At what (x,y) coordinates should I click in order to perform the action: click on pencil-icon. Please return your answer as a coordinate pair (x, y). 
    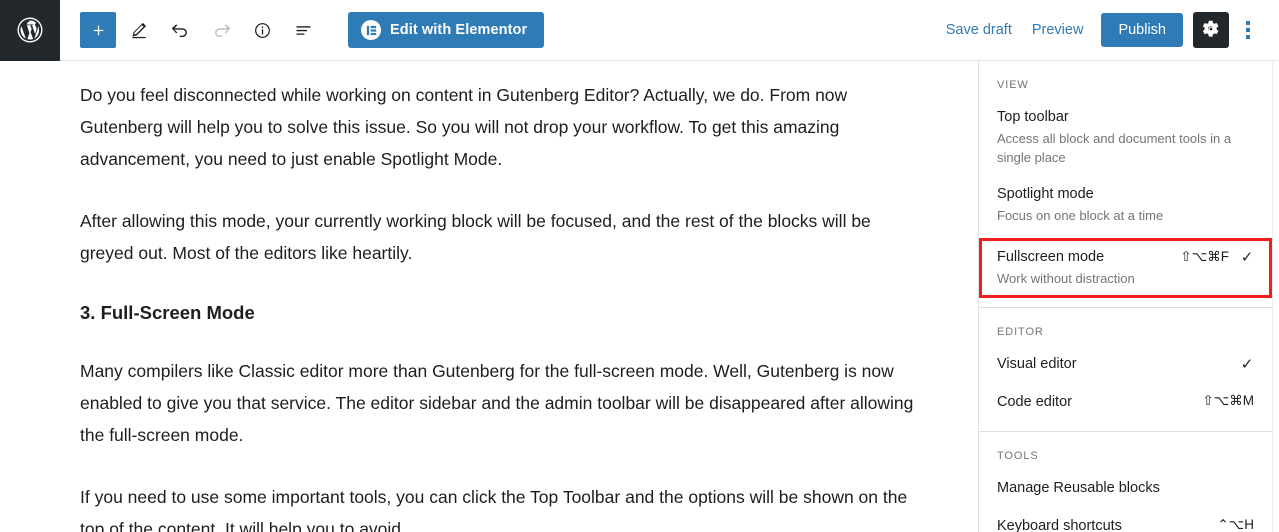
    Looking at the image, I should click on (139, 30).